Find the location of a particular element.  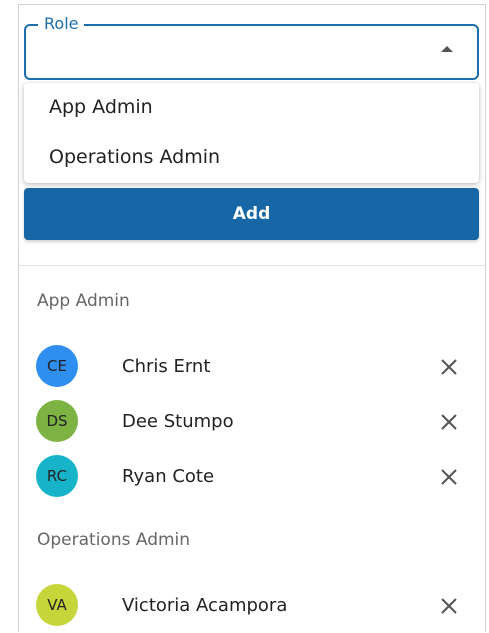

group-title-operations-admin: Operations Admin is located at coordinates (114, 540).